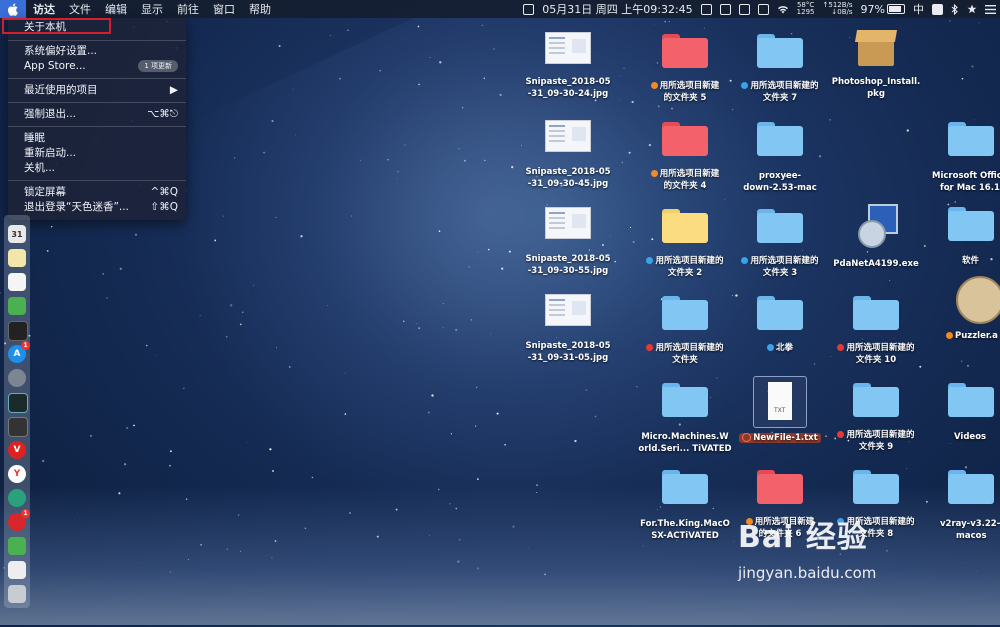 The image size is (1000, 627). I want to click on desktop-folder-9: 用所选项目新建的 文件夹 9, so click(876, 418).